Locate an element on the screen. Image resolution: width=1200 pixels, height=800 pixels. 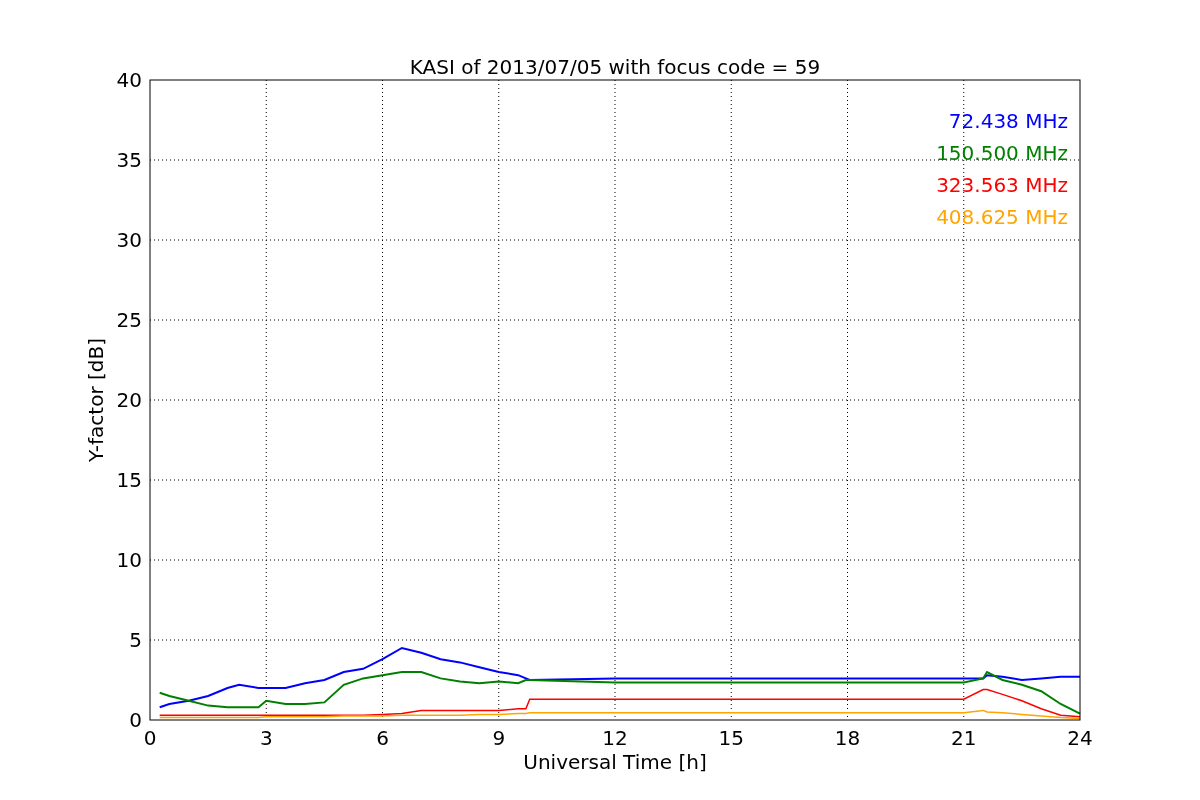
legend-label: 408.625 MHz is located at coordinates (1002, 217).